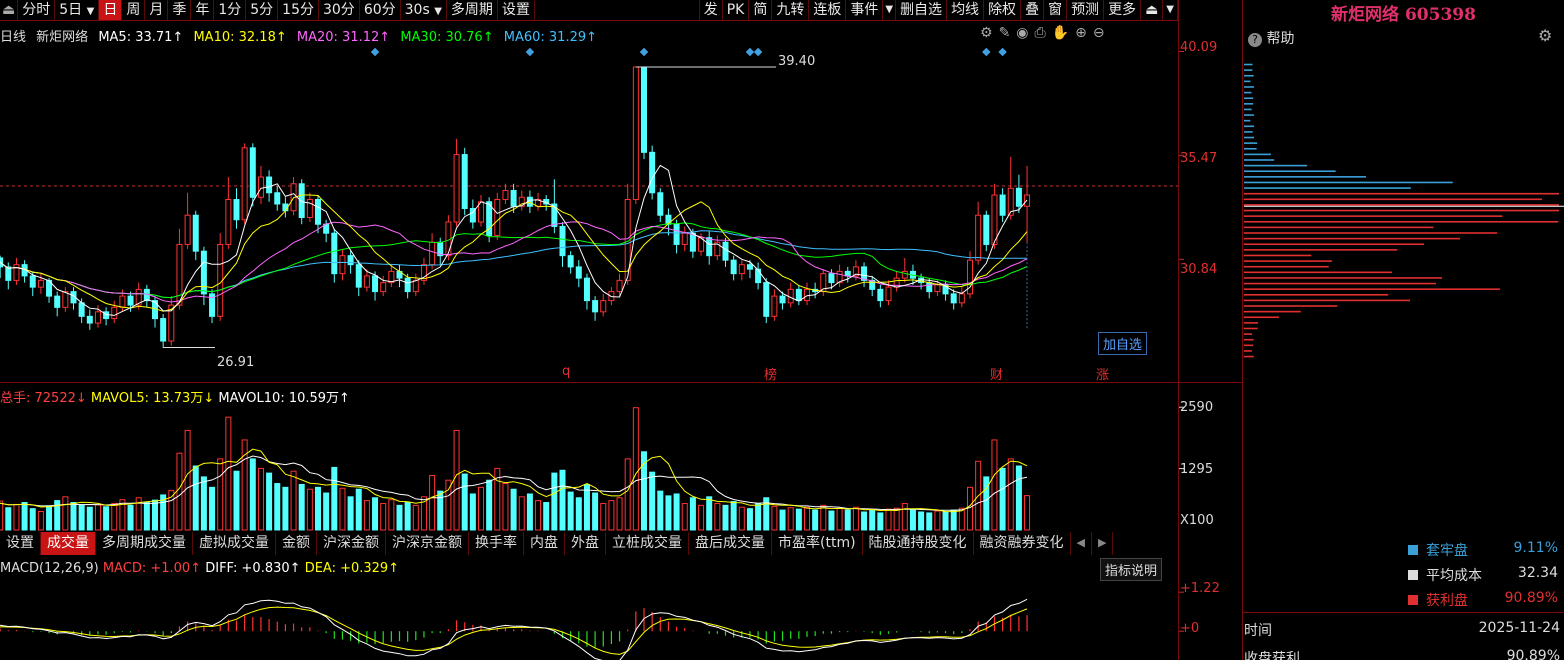 This screenshot has width=1564, height=660. What do you see at coordinates (1402, 630) in the screenshot?
I see `time-row: 时间 2025-11-24` at bounding box center [1402, 630].